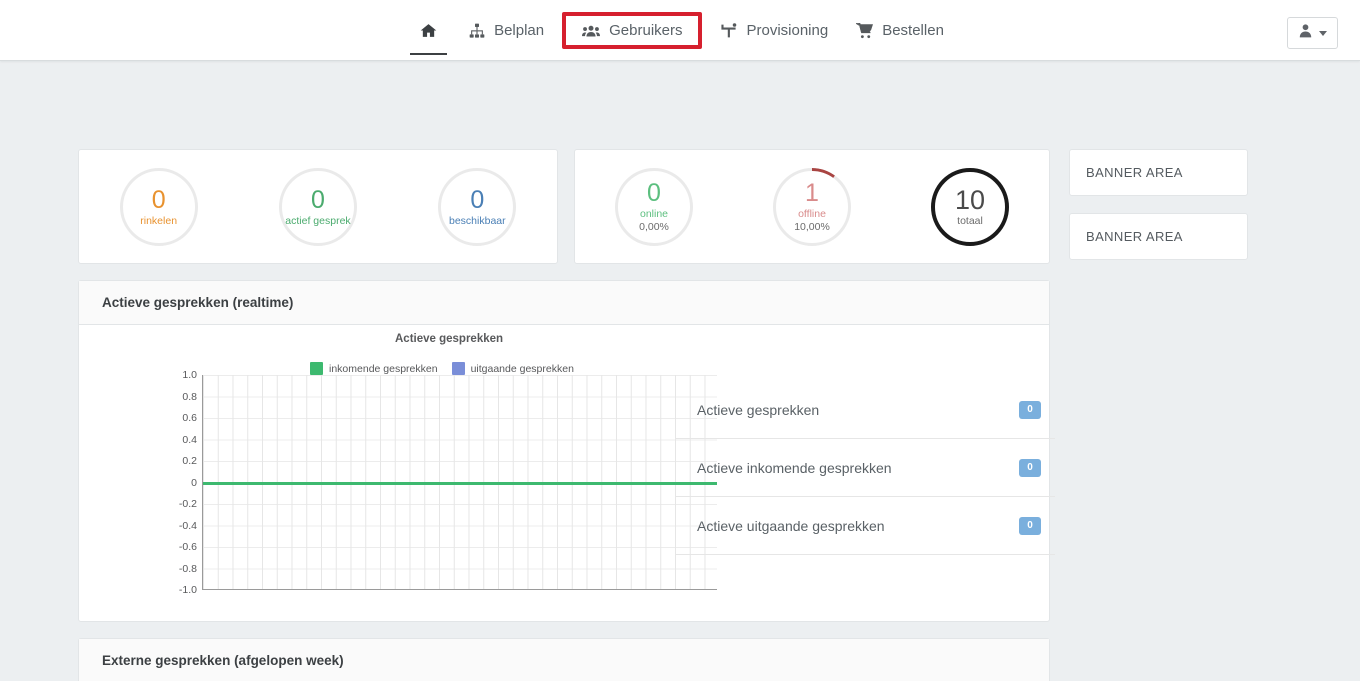 The width and height of the screenshot is (1360, 681). I want to click on user-menu-button, so click(1312, 33).